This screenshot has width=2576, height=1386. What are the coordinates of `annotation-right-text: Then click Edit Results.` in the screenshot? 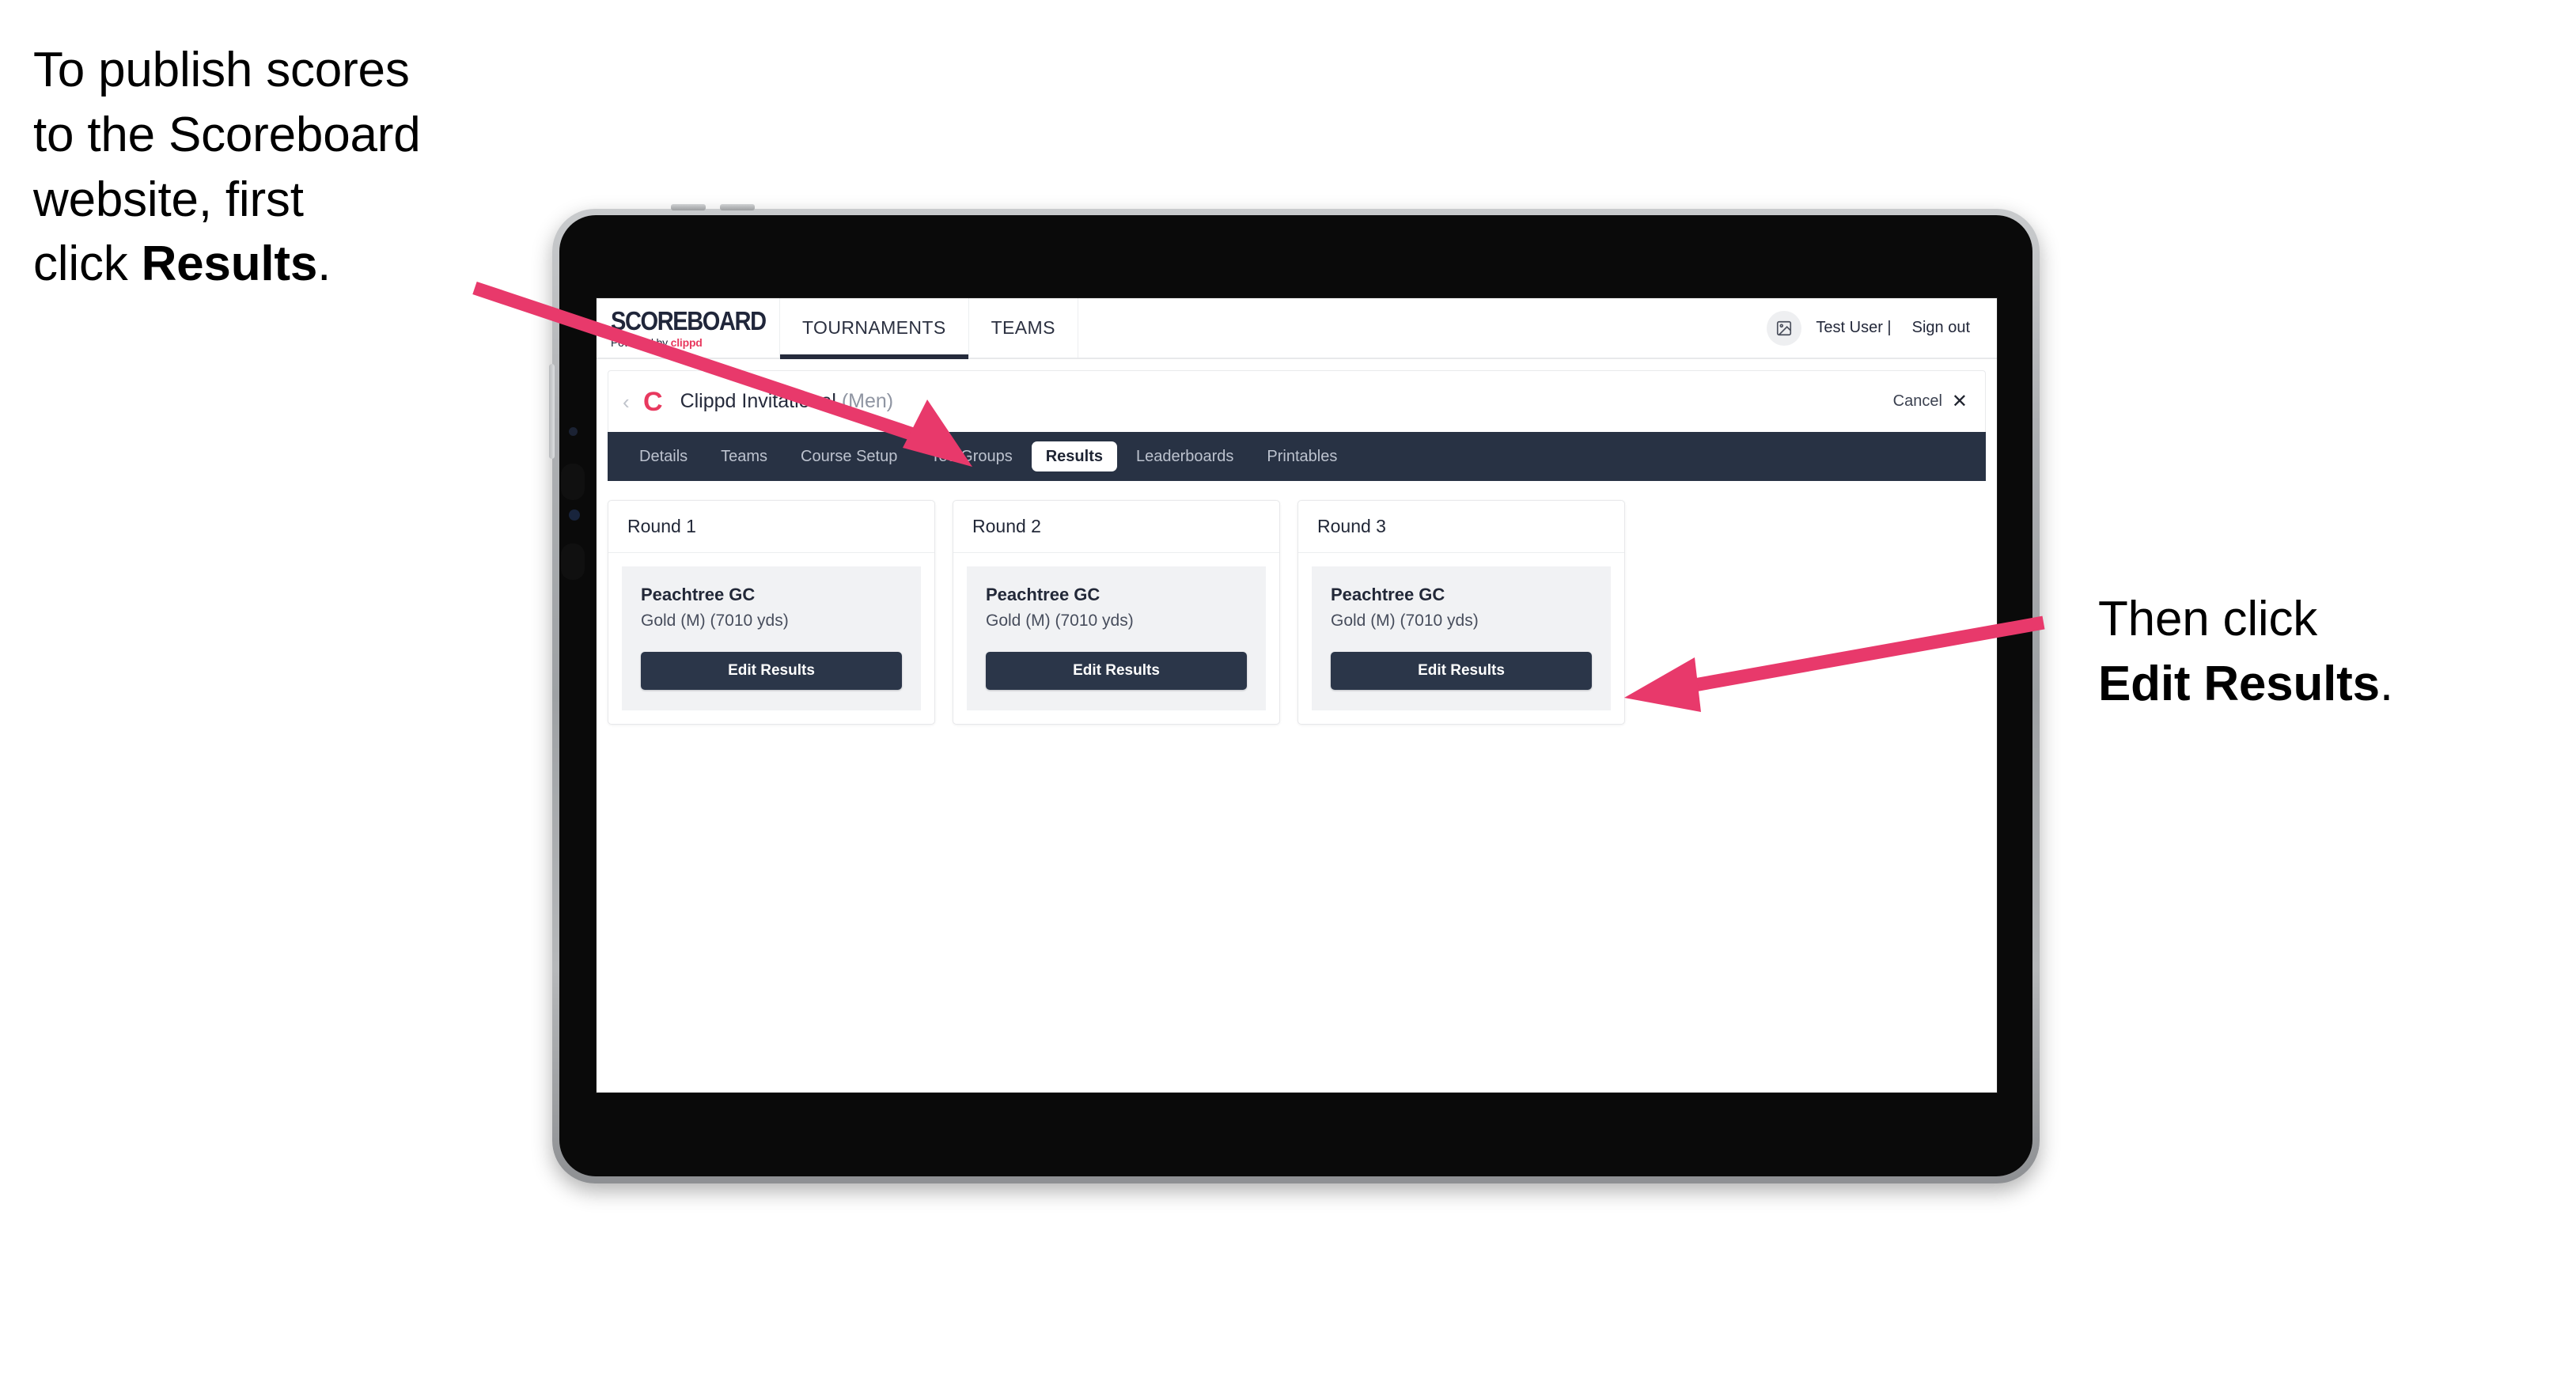 It's located at (2319, 652).